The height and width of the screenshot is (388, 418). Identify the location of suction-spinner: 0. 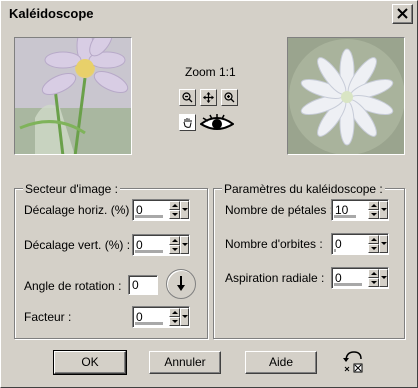
(360, 278).